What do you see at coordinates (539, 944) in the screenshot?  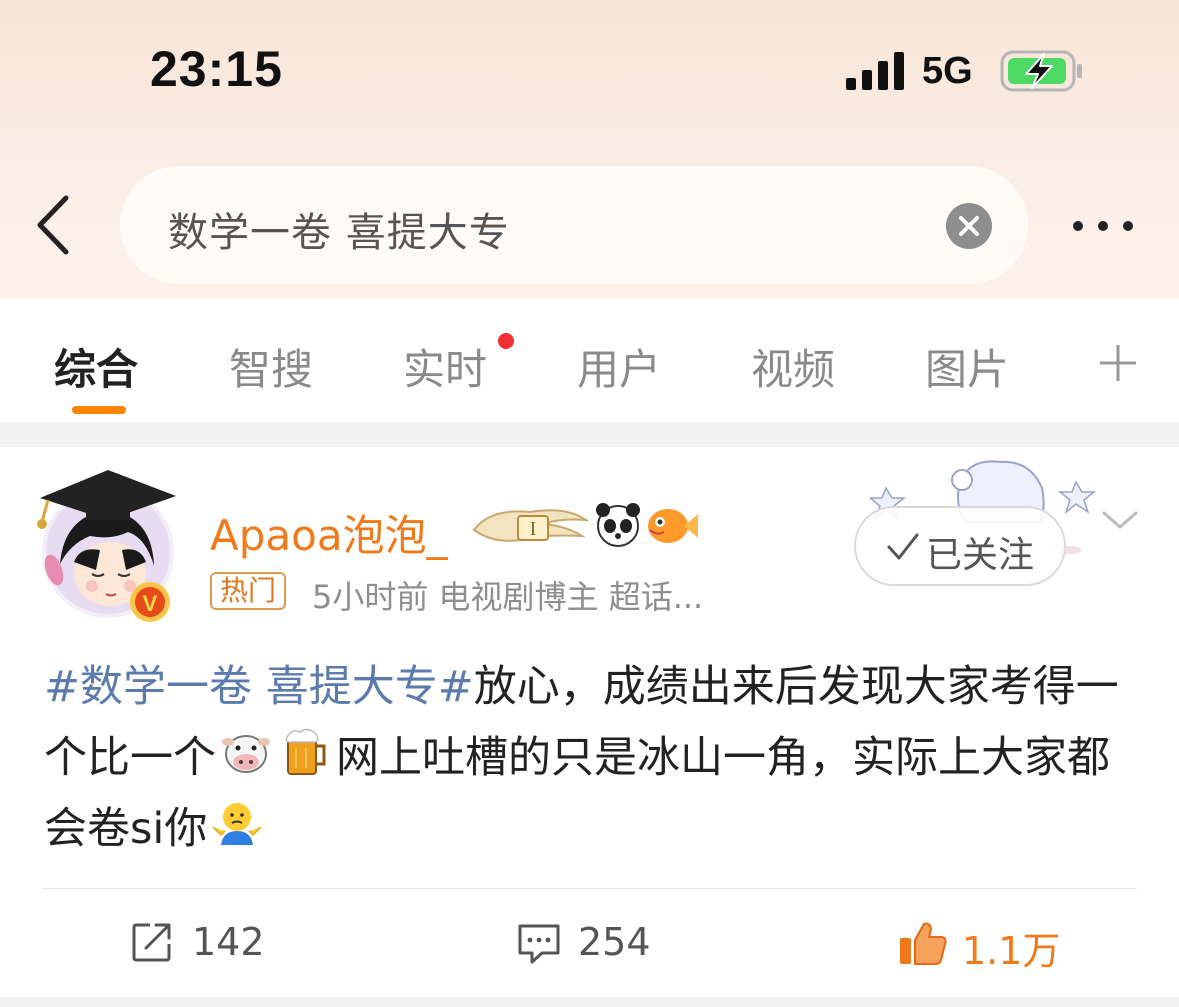 I see `comment-icon` at bounding box center [539, 944].